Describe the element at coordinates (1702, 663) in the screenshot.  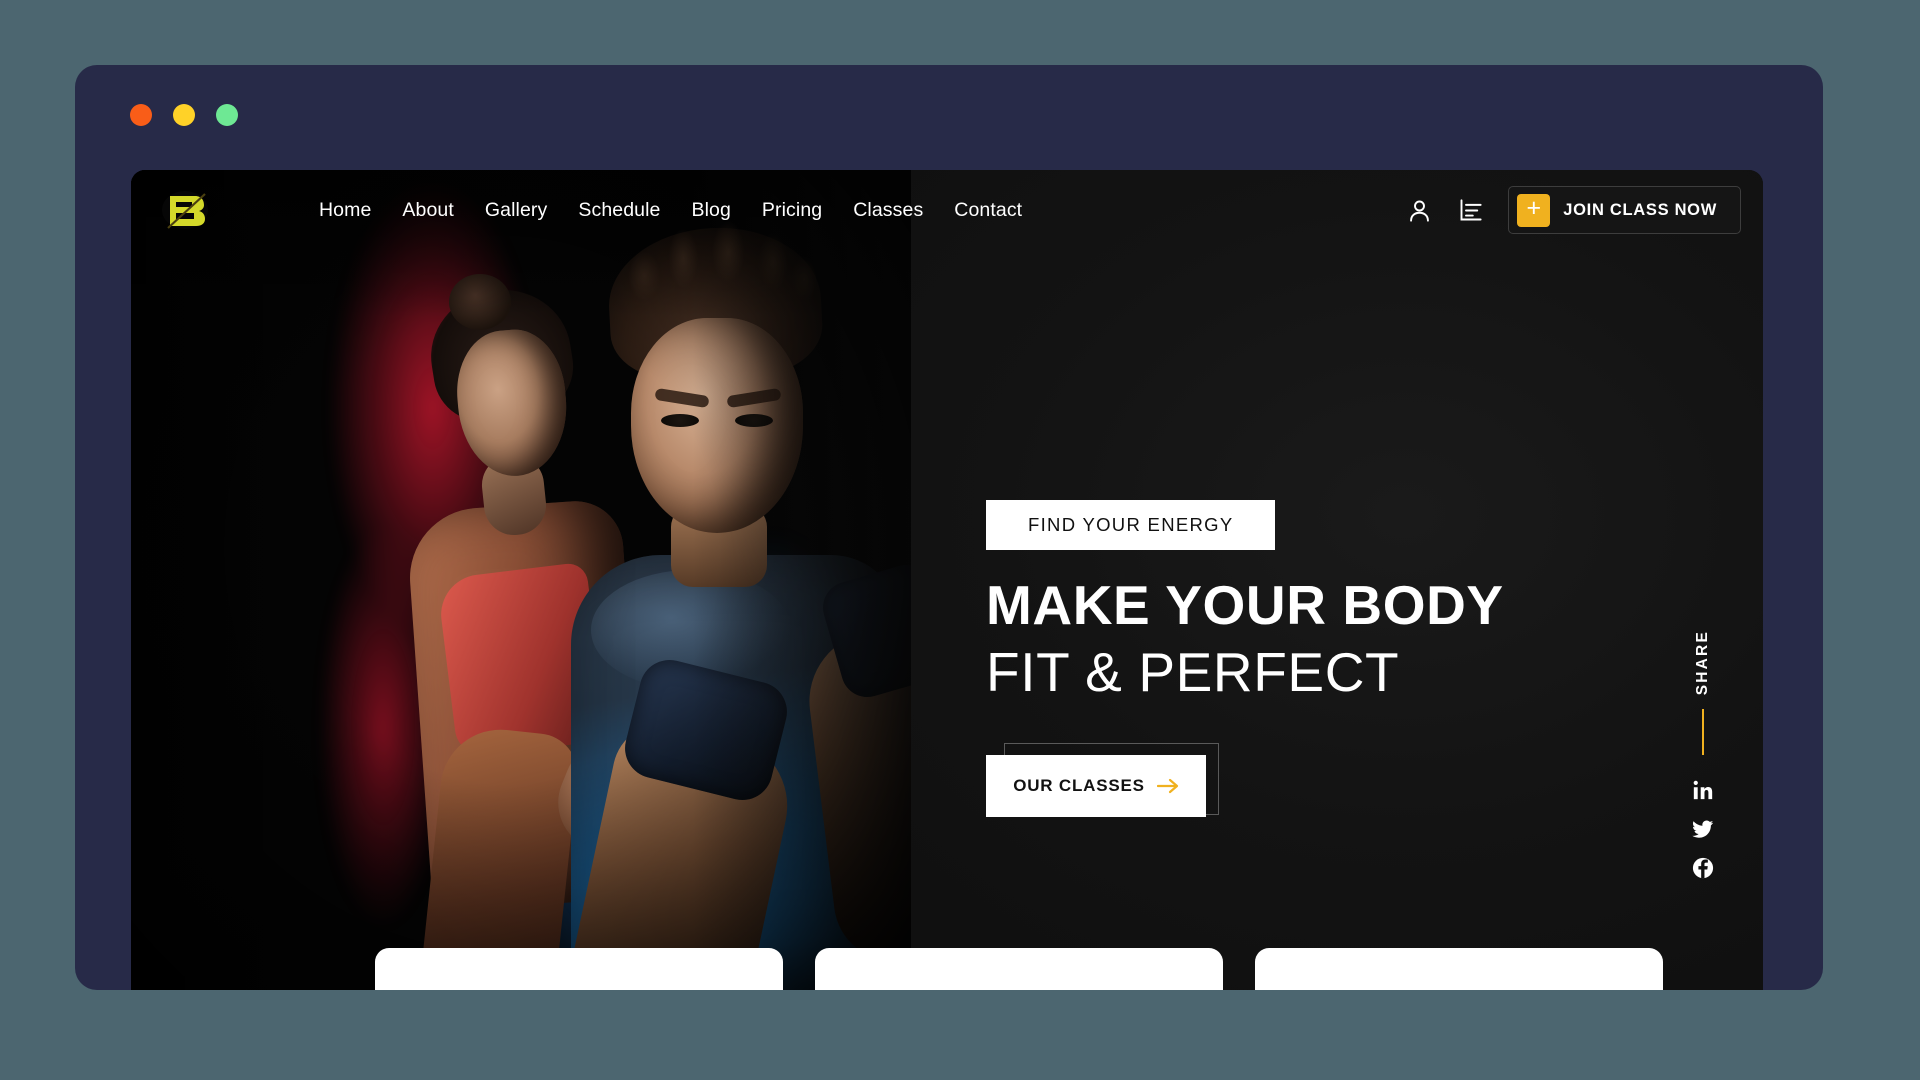
I see `share-label: SHARE` at that location.